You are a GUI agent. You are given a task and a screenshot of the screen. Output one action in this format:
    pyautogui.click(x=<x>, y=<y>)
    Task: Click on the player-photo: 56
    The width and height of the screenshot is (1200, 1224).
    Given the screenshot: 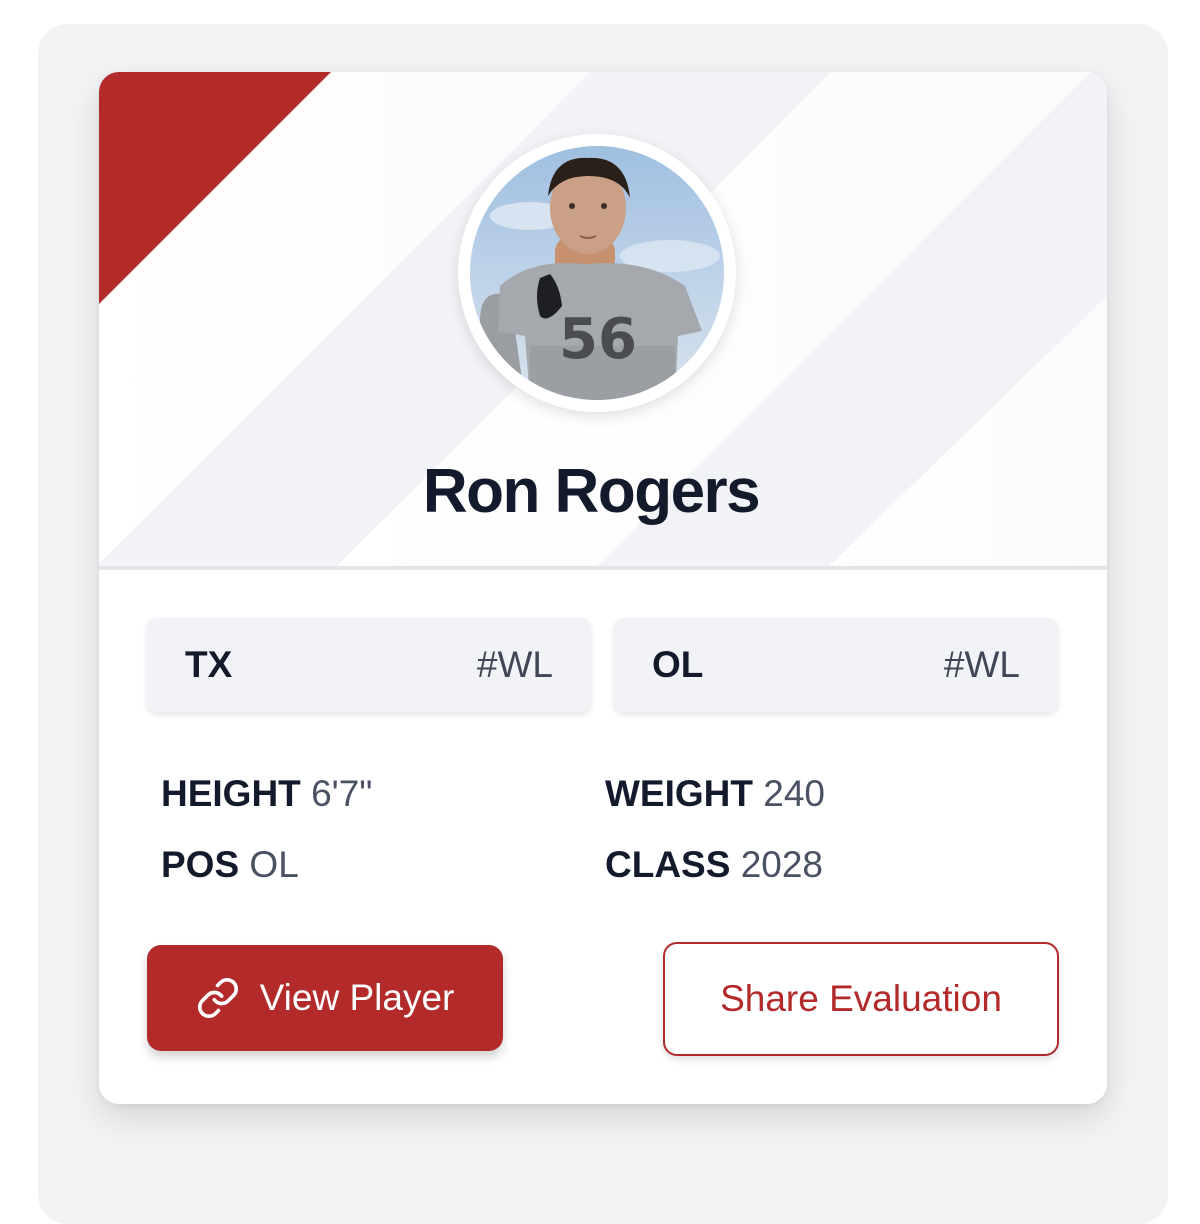 What is the action you would take?
    pyautogui.click(x=597, y=273)
    